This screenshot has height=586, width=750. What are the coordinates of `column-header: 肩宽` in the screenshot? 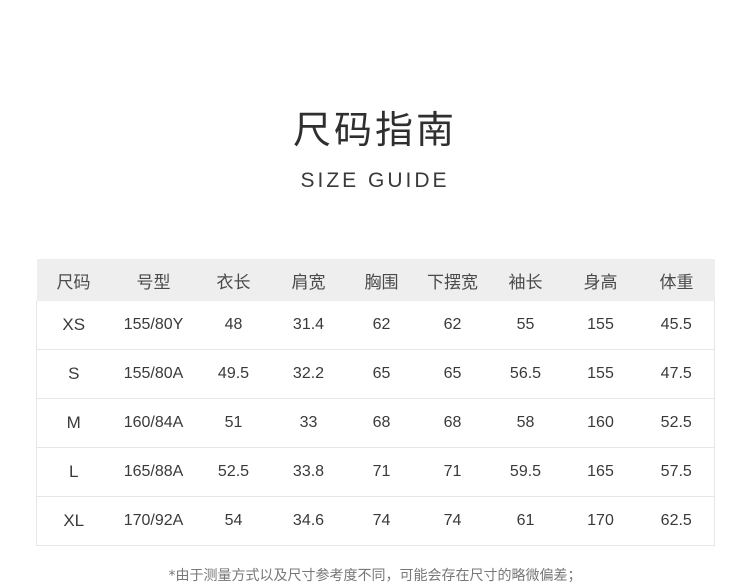 It's located at (308, 280).